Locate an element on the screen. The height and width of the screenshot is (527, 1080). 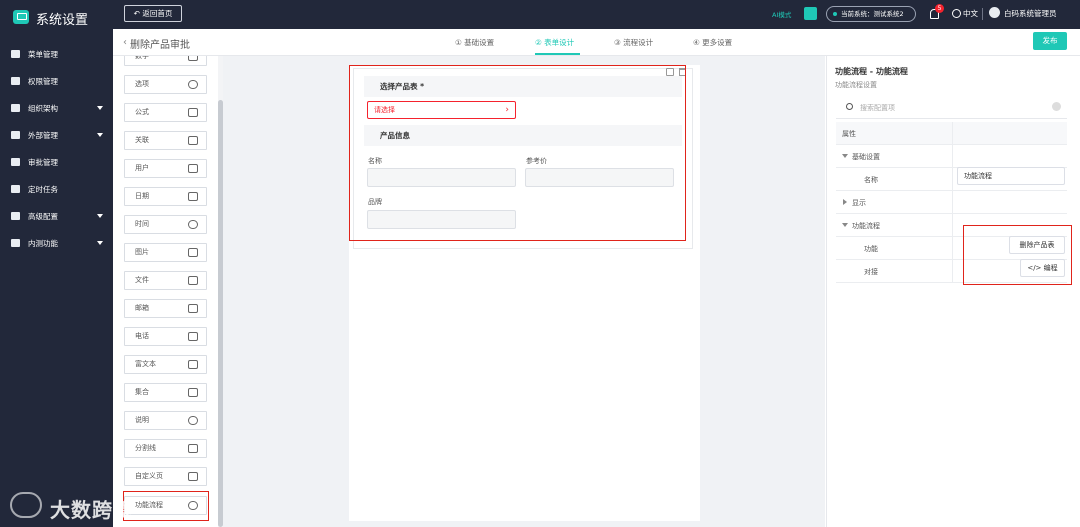
current-system-selector: 当前系统：测试系统2 is located at coordinates (871, 14).